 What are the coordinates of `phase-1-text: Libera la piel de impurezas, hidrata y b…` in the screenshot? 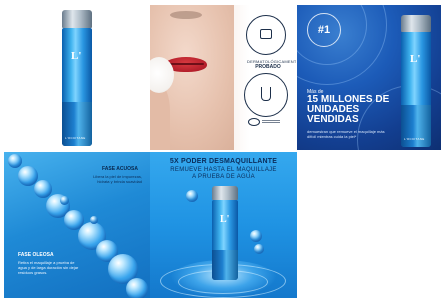 It's located at (117, 179).